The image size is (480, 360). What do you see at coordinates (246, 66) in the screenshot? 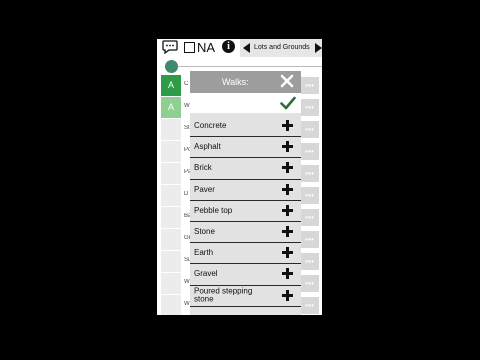
I see `slider-track` at bounding box center [246, 66].